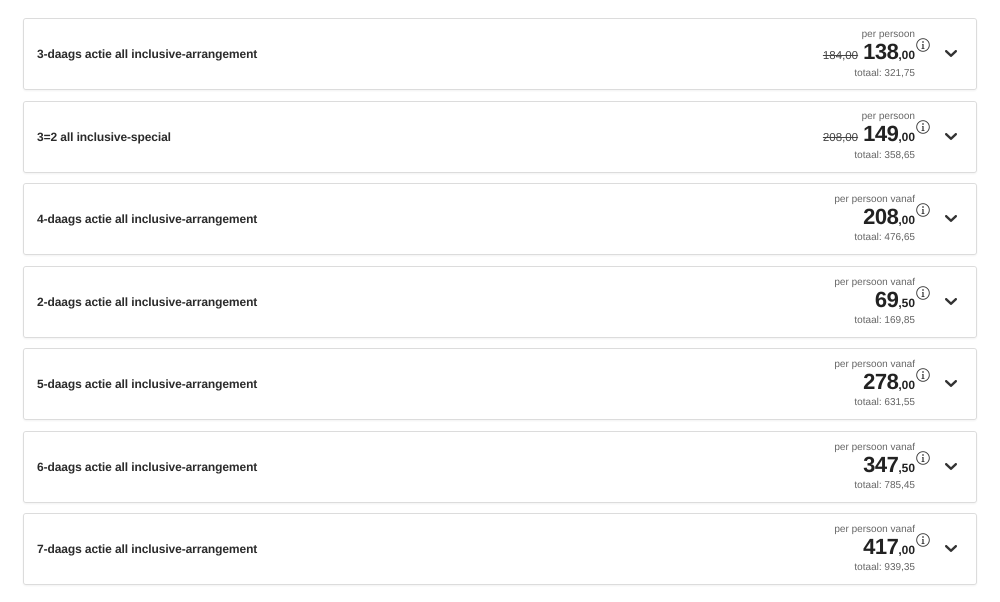 This screenshot has height=602, width=1000. What do you see at coordinates (840, 138) in the screenshot?
I see `old-price: 208,00` at bounding box center [840, 138].